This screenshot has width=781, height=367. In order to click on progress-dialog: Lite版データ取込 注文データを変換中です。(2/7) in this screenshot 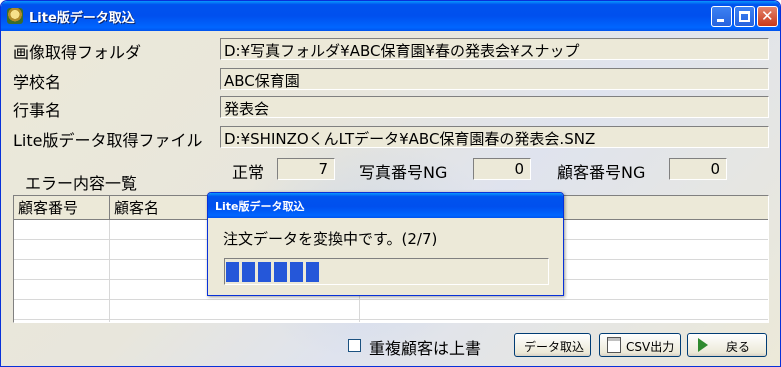, I will do `click(385, 244)`.